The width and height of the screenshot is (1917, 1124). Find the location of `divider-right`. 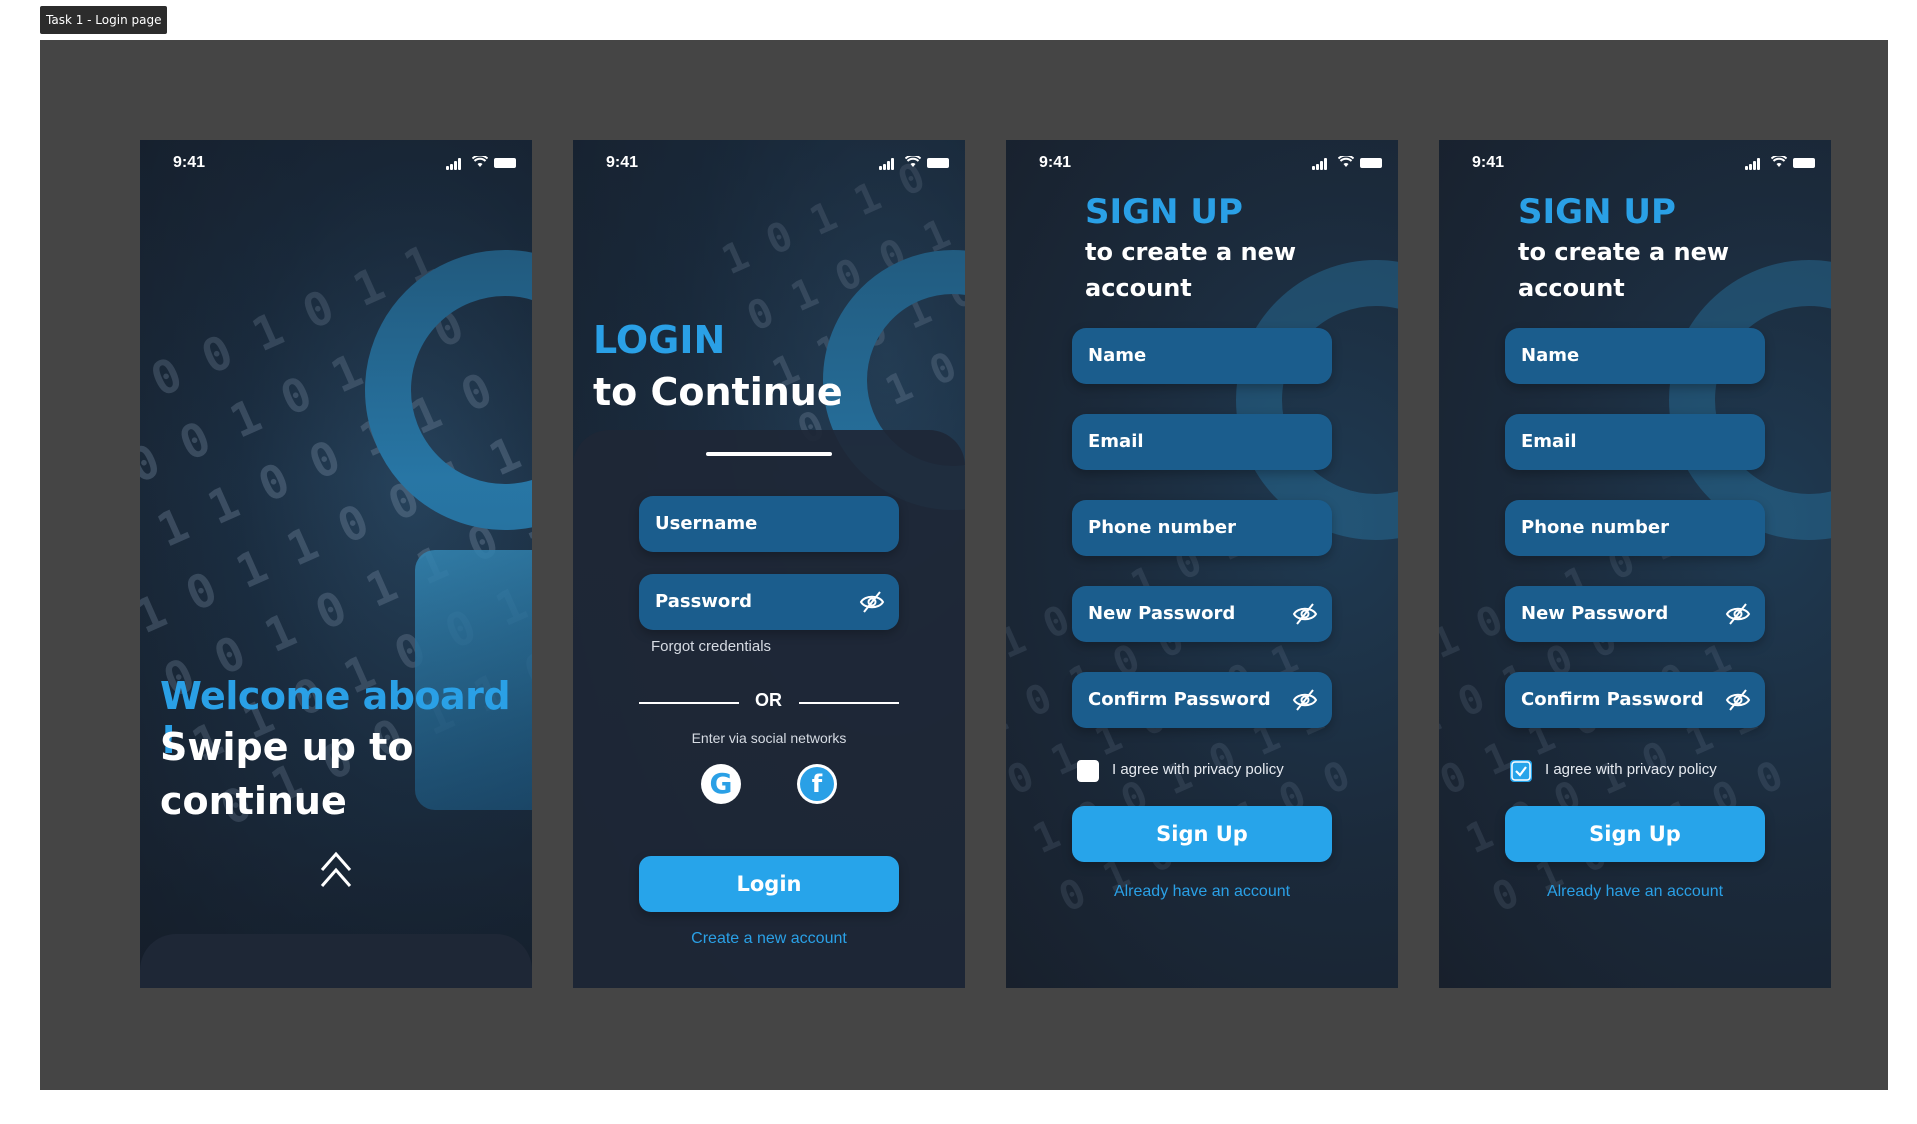

divider-right is located at coordinates (849, 703).